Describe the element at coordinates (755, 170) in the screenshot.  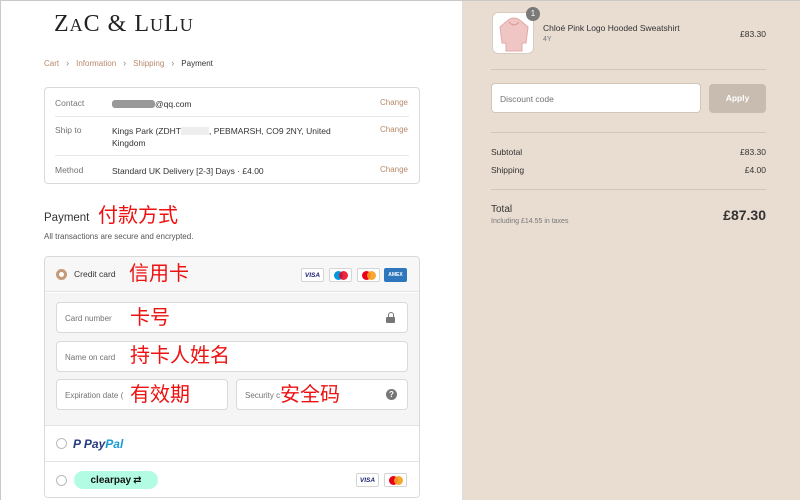
I see `shipping-value: £4.00` at that location.